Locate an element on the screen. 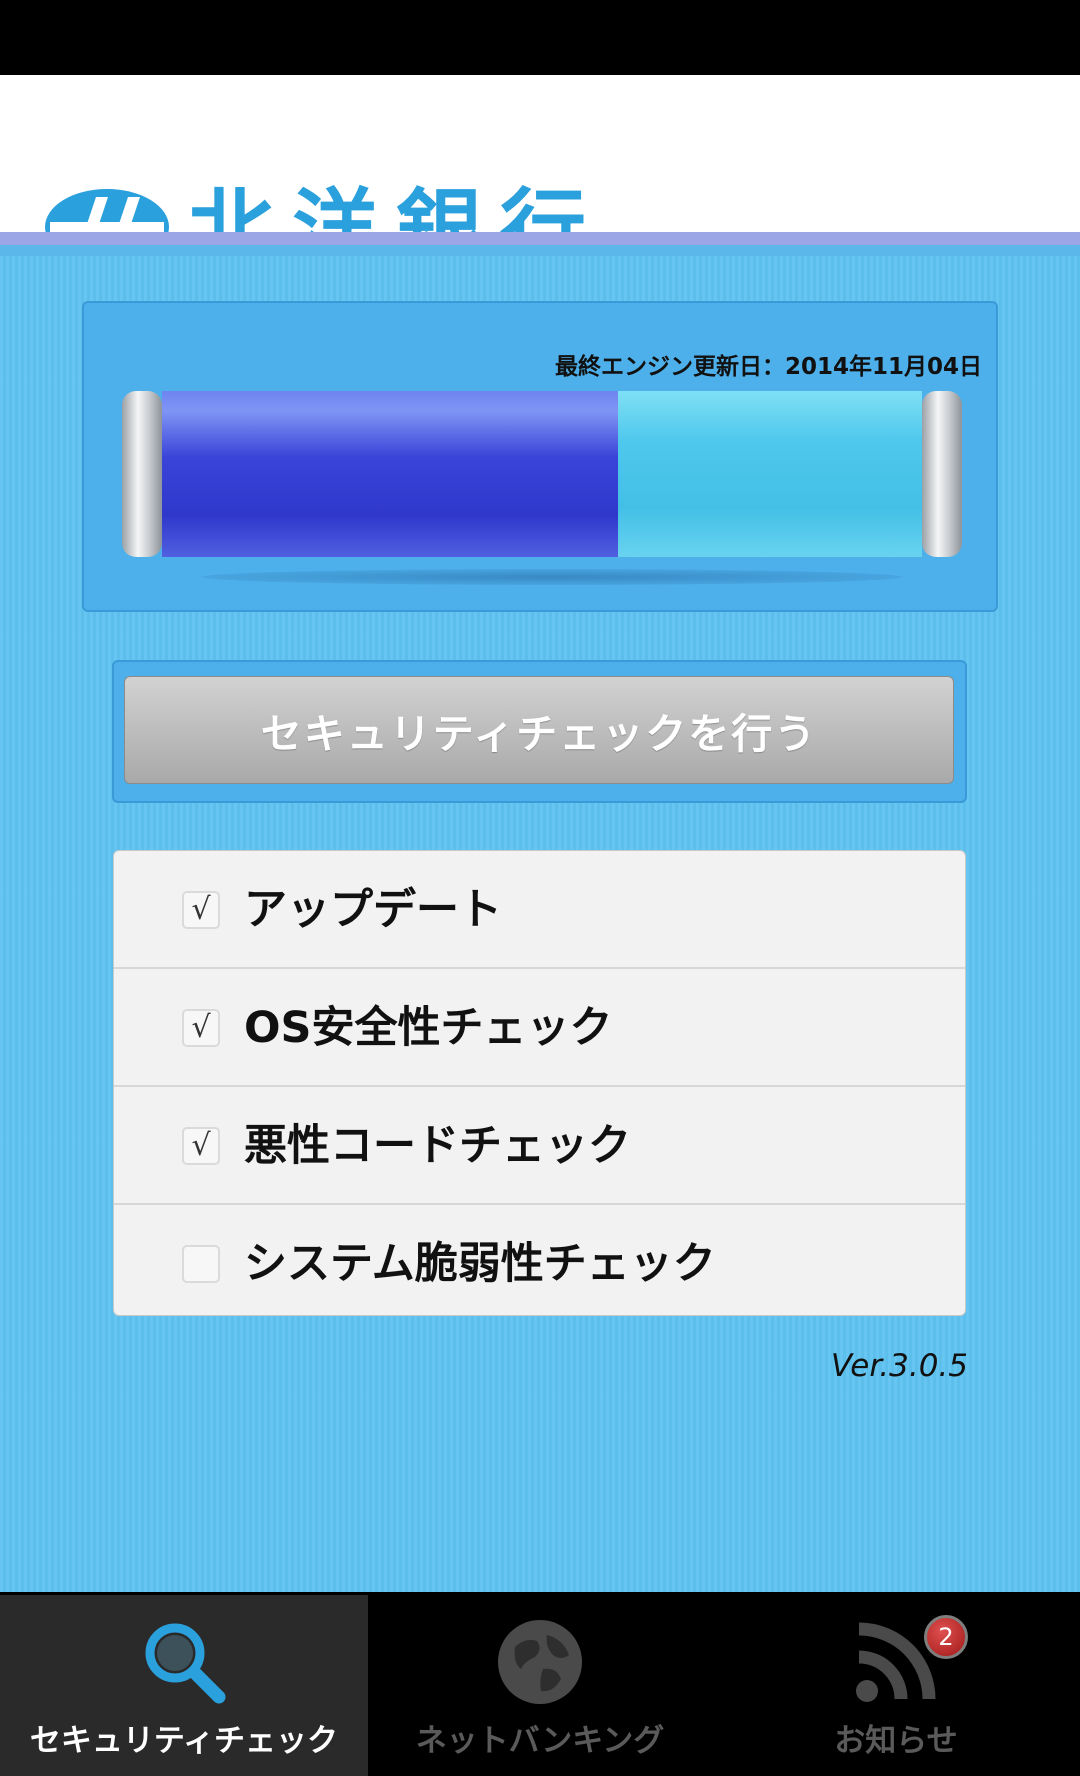 This screenshot has height=1776, width=1080. battery-fill is located at coordinates (390, 474).